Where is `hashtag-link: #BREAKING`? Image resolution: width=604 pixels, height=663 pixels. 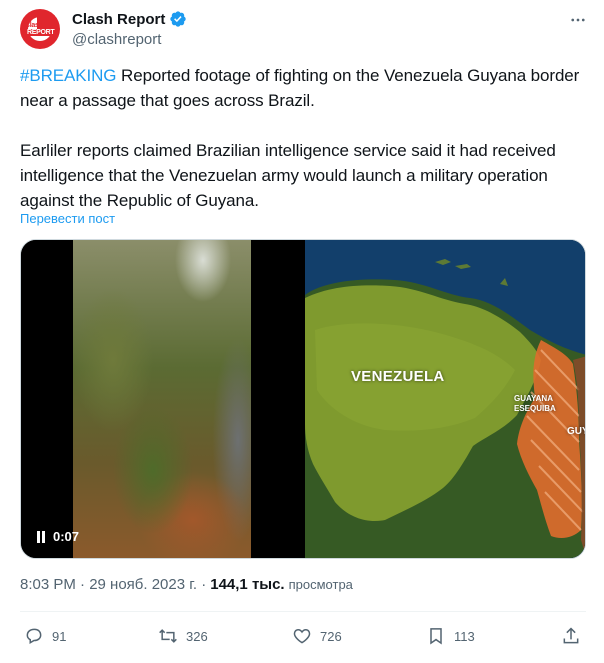 hashtag-link: #BREAKING is located at coordinates (68, 75).